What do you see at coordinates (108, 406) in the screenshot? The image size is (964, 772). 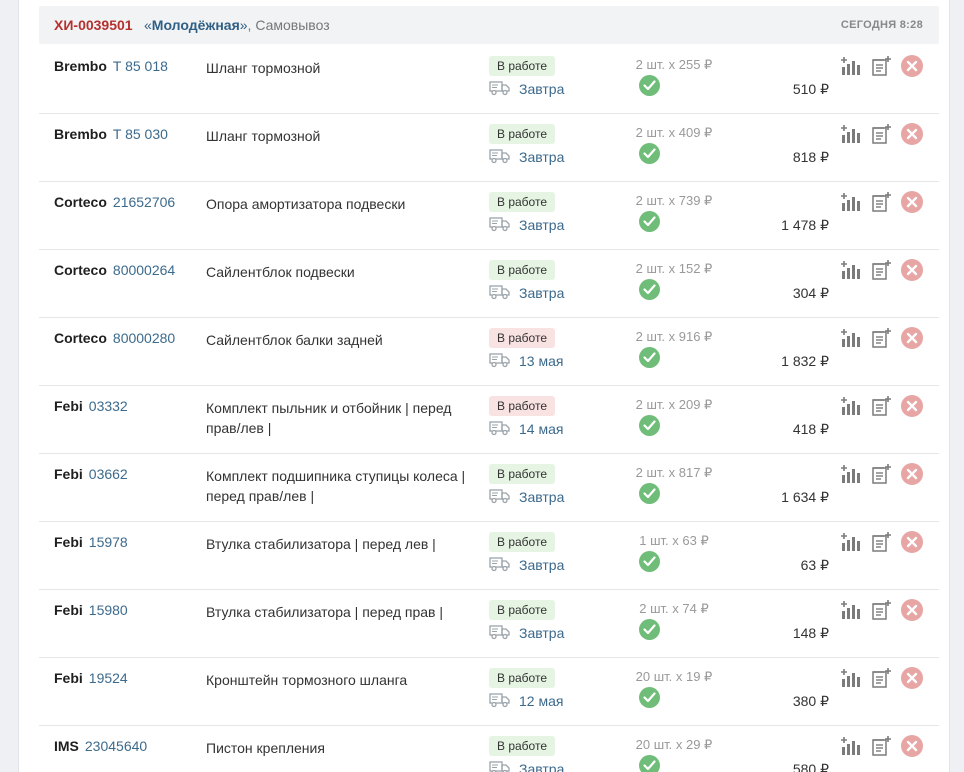 I see `item-article-link: 03332` at bounding box center [108, 406].